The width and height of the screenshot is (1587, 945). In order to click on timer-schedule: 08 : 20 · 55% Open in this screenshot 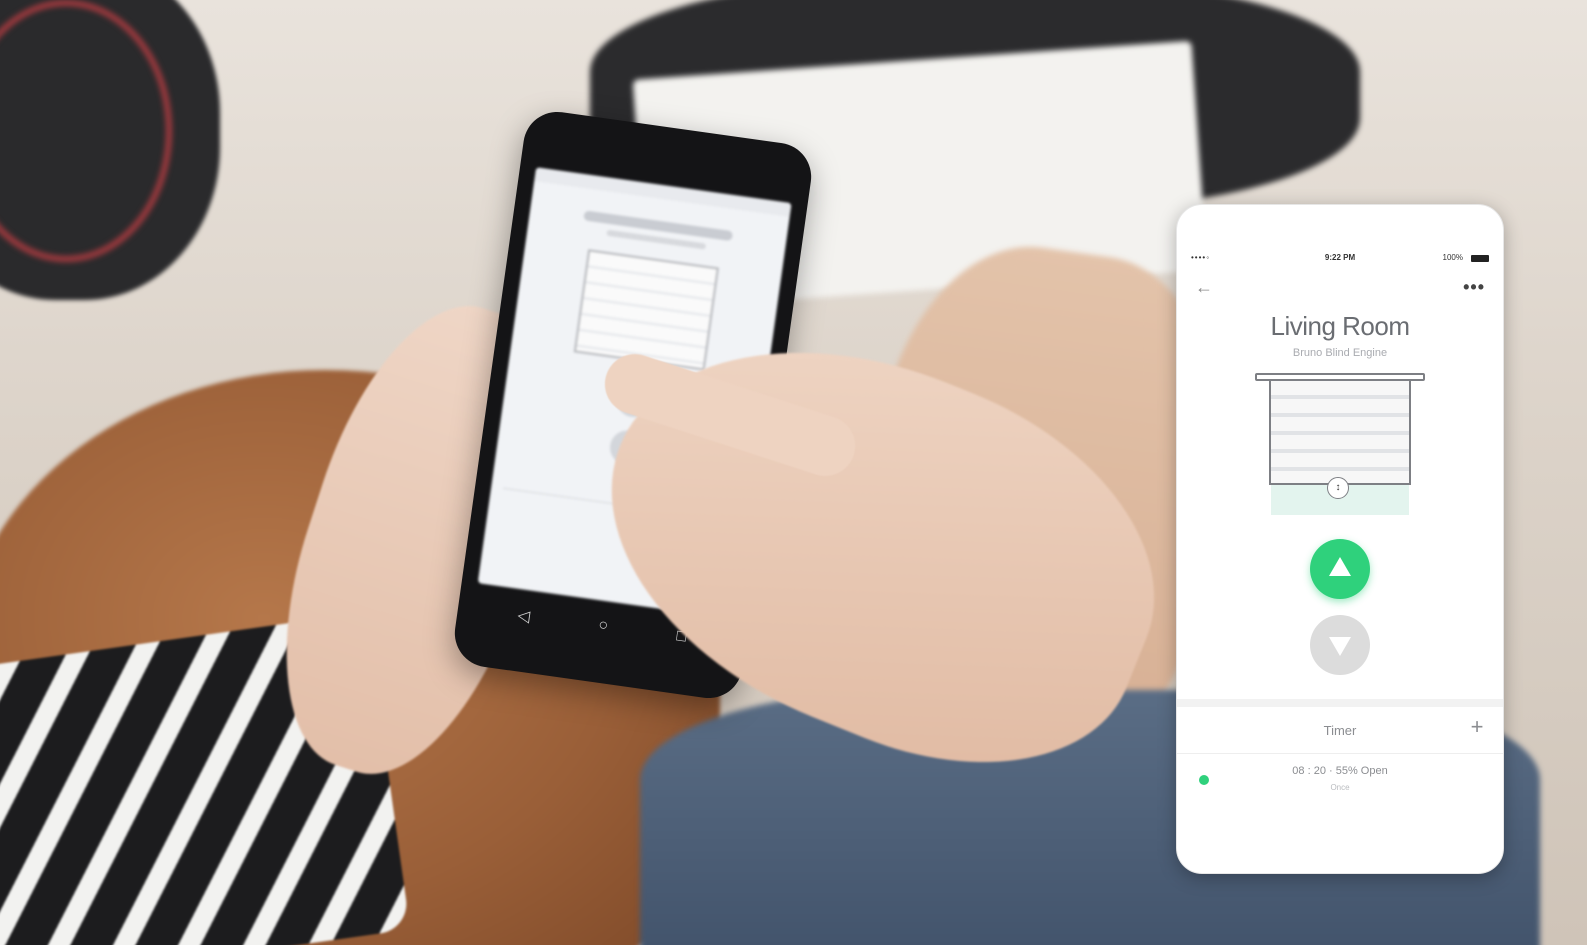, I will do `click(1340, 771)`.